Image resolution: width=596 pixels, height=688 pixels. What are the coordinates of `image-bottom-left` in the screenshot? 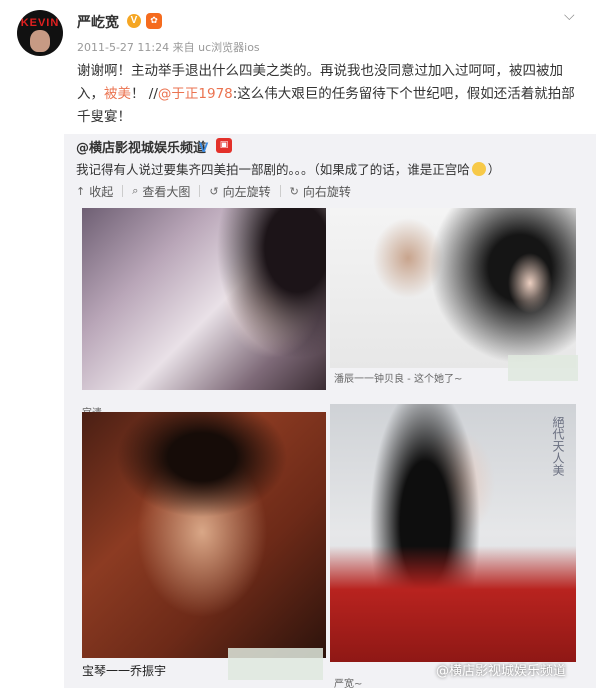 It's located at (204, 535).